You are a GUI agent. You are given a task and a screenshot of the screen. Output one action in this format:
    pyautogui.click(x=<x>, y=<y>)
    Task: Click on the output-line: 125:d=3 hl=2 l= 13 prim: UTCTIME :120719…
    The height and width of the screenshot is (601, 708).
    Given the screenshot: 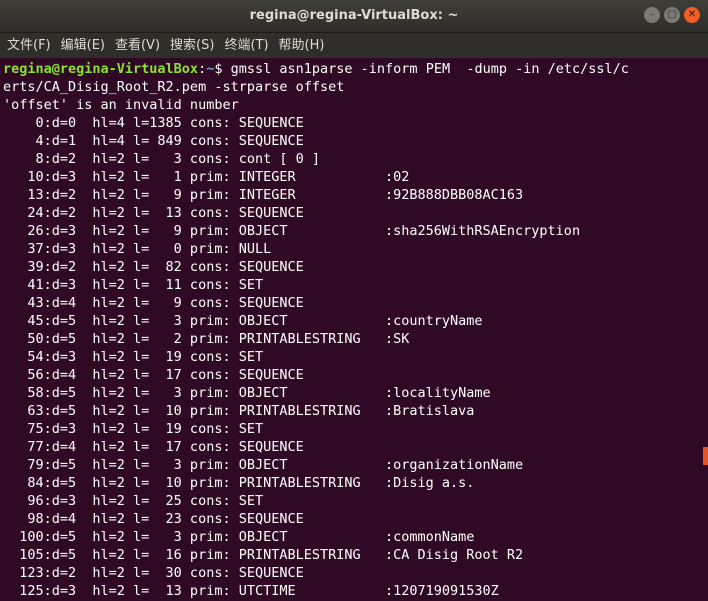 What is the action you would take?
    pyautogui.click(x=251, y=591)
    